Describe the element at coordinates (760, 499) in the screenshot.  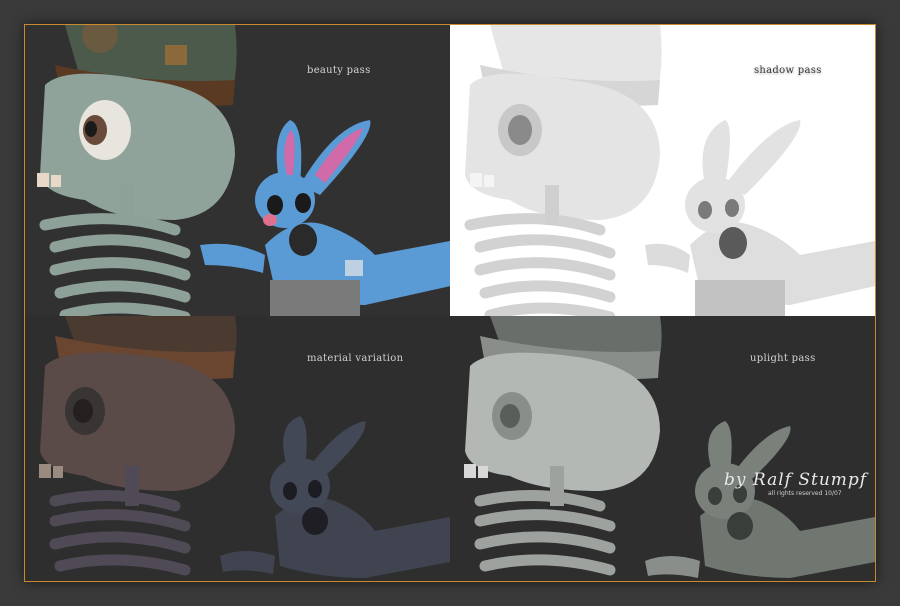
I see `uplight-rabbit` at that location.